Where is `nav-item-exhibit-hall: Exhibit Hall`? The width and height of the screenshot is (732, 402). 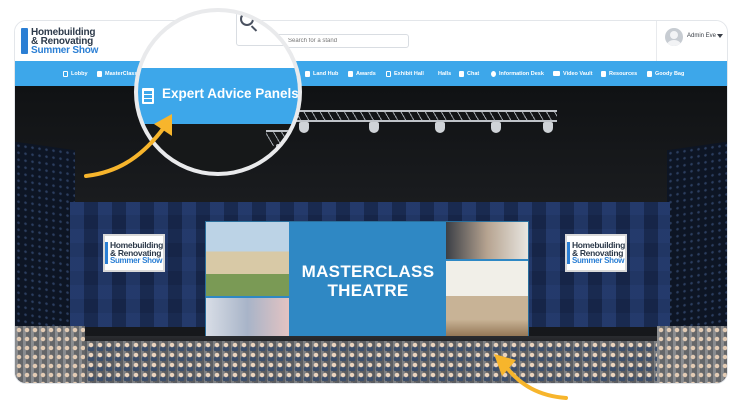
nav-item-exhibit-hall: Exhibit Hall is located at coordinates (405, 73).